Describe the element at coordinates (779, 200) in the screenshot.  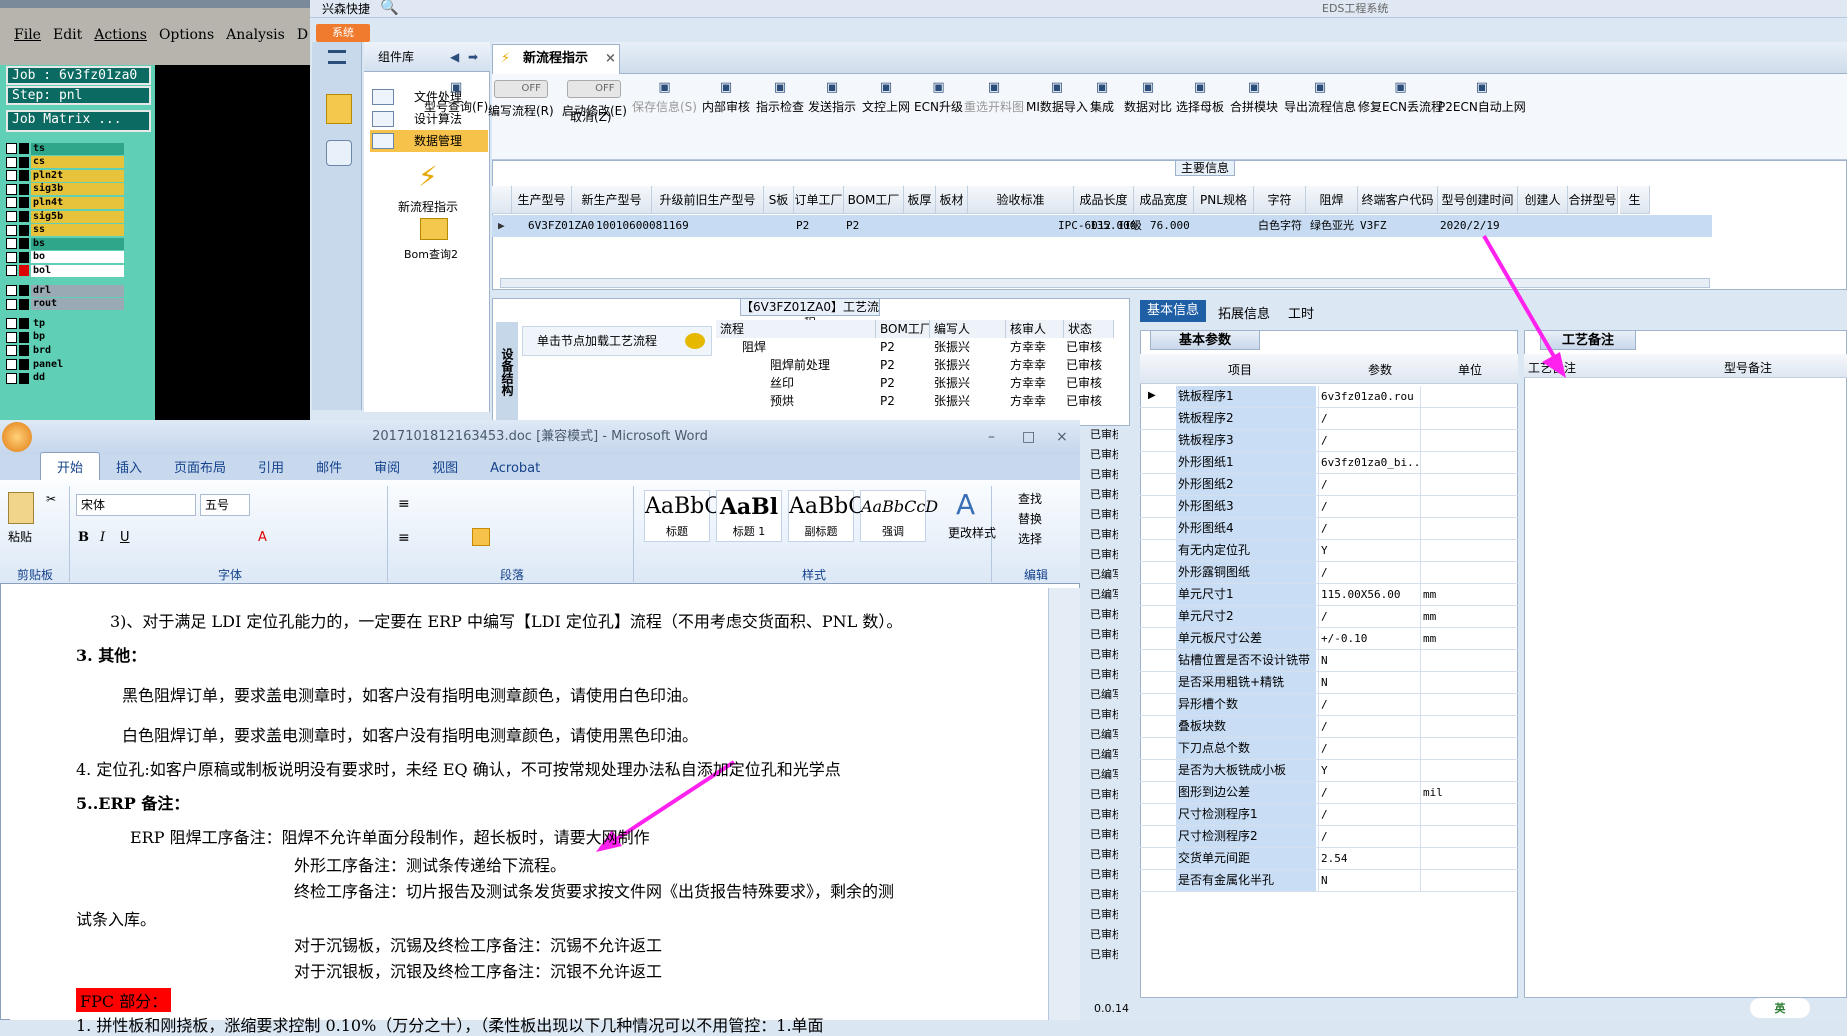
I see `grid-col-header: S板` at that location.